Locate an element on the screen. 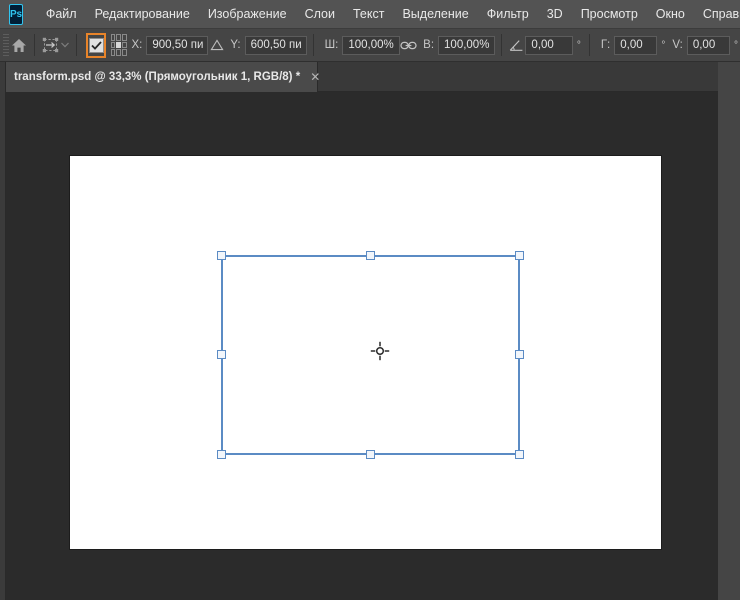 This screenshot has width=740, height=600. handle-top-center is located at coordinates (370, 255).